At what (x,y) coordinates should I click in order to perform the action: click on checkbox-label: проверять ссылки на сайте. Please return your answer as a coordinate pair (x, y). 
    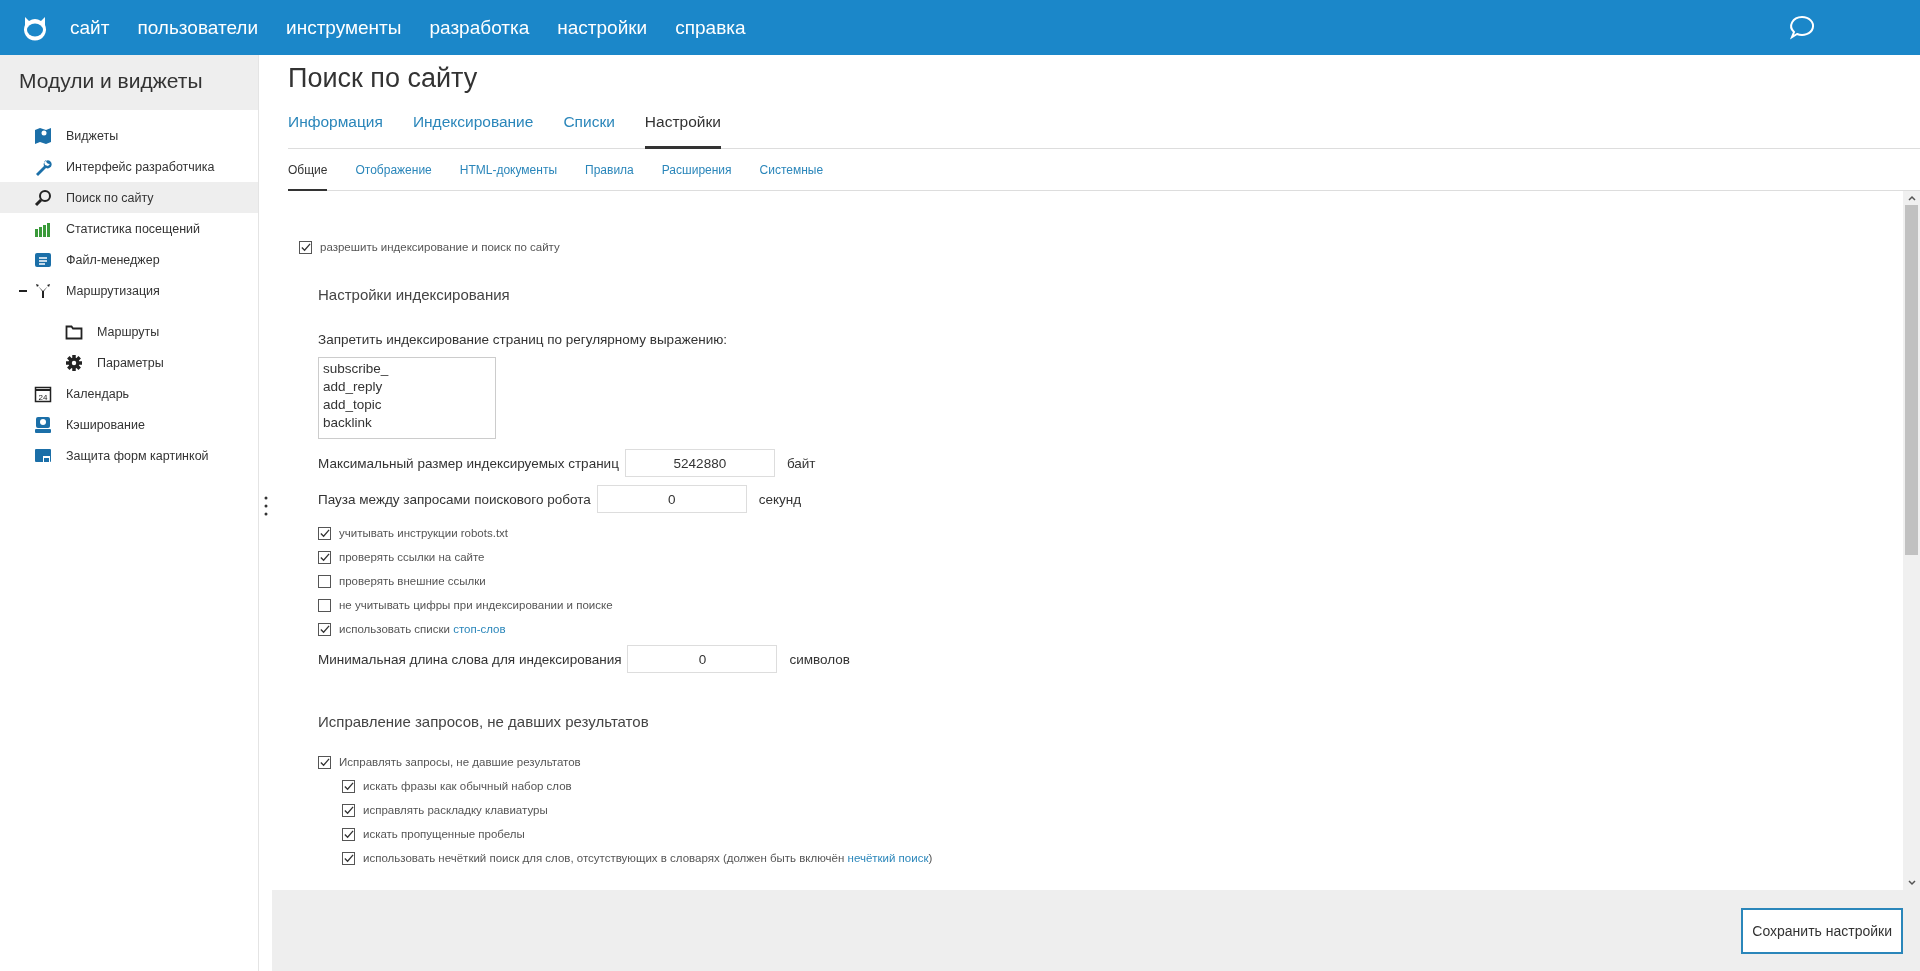
    Looking at the image, I should click on (412, 557).